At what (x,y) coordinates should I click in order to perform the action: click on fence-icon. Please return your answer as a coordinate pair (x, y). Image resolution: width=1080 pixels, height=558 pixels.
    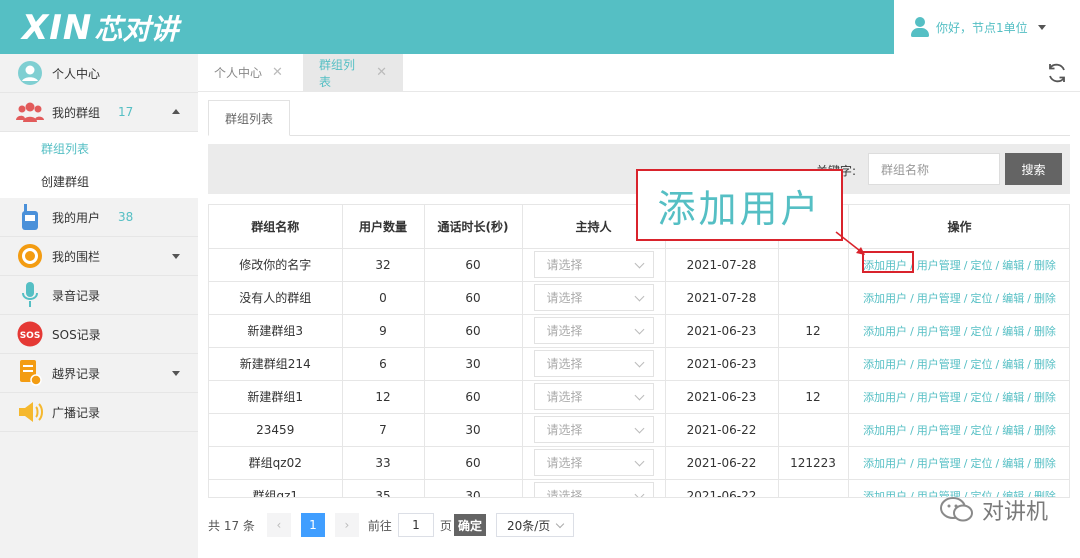
    Looking at the image, I should click on (30, 256).